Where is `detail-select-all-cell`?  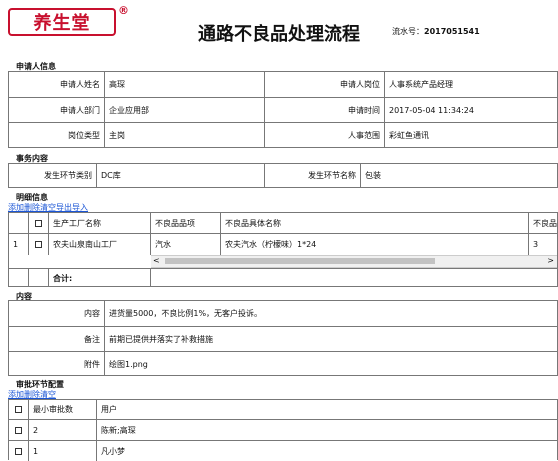
detail-select-all-cell is located at coordinates (39, 223).